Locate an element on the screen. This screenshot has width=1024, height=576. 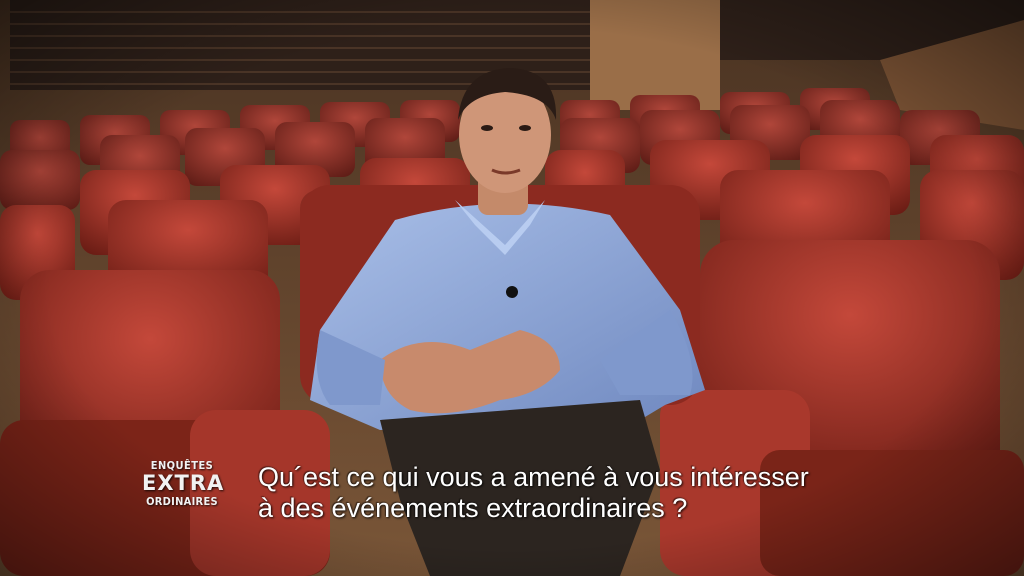
show-logo: ENQUÊTES EXTRA ORDINAIRES is located at coordinates (183, 483).